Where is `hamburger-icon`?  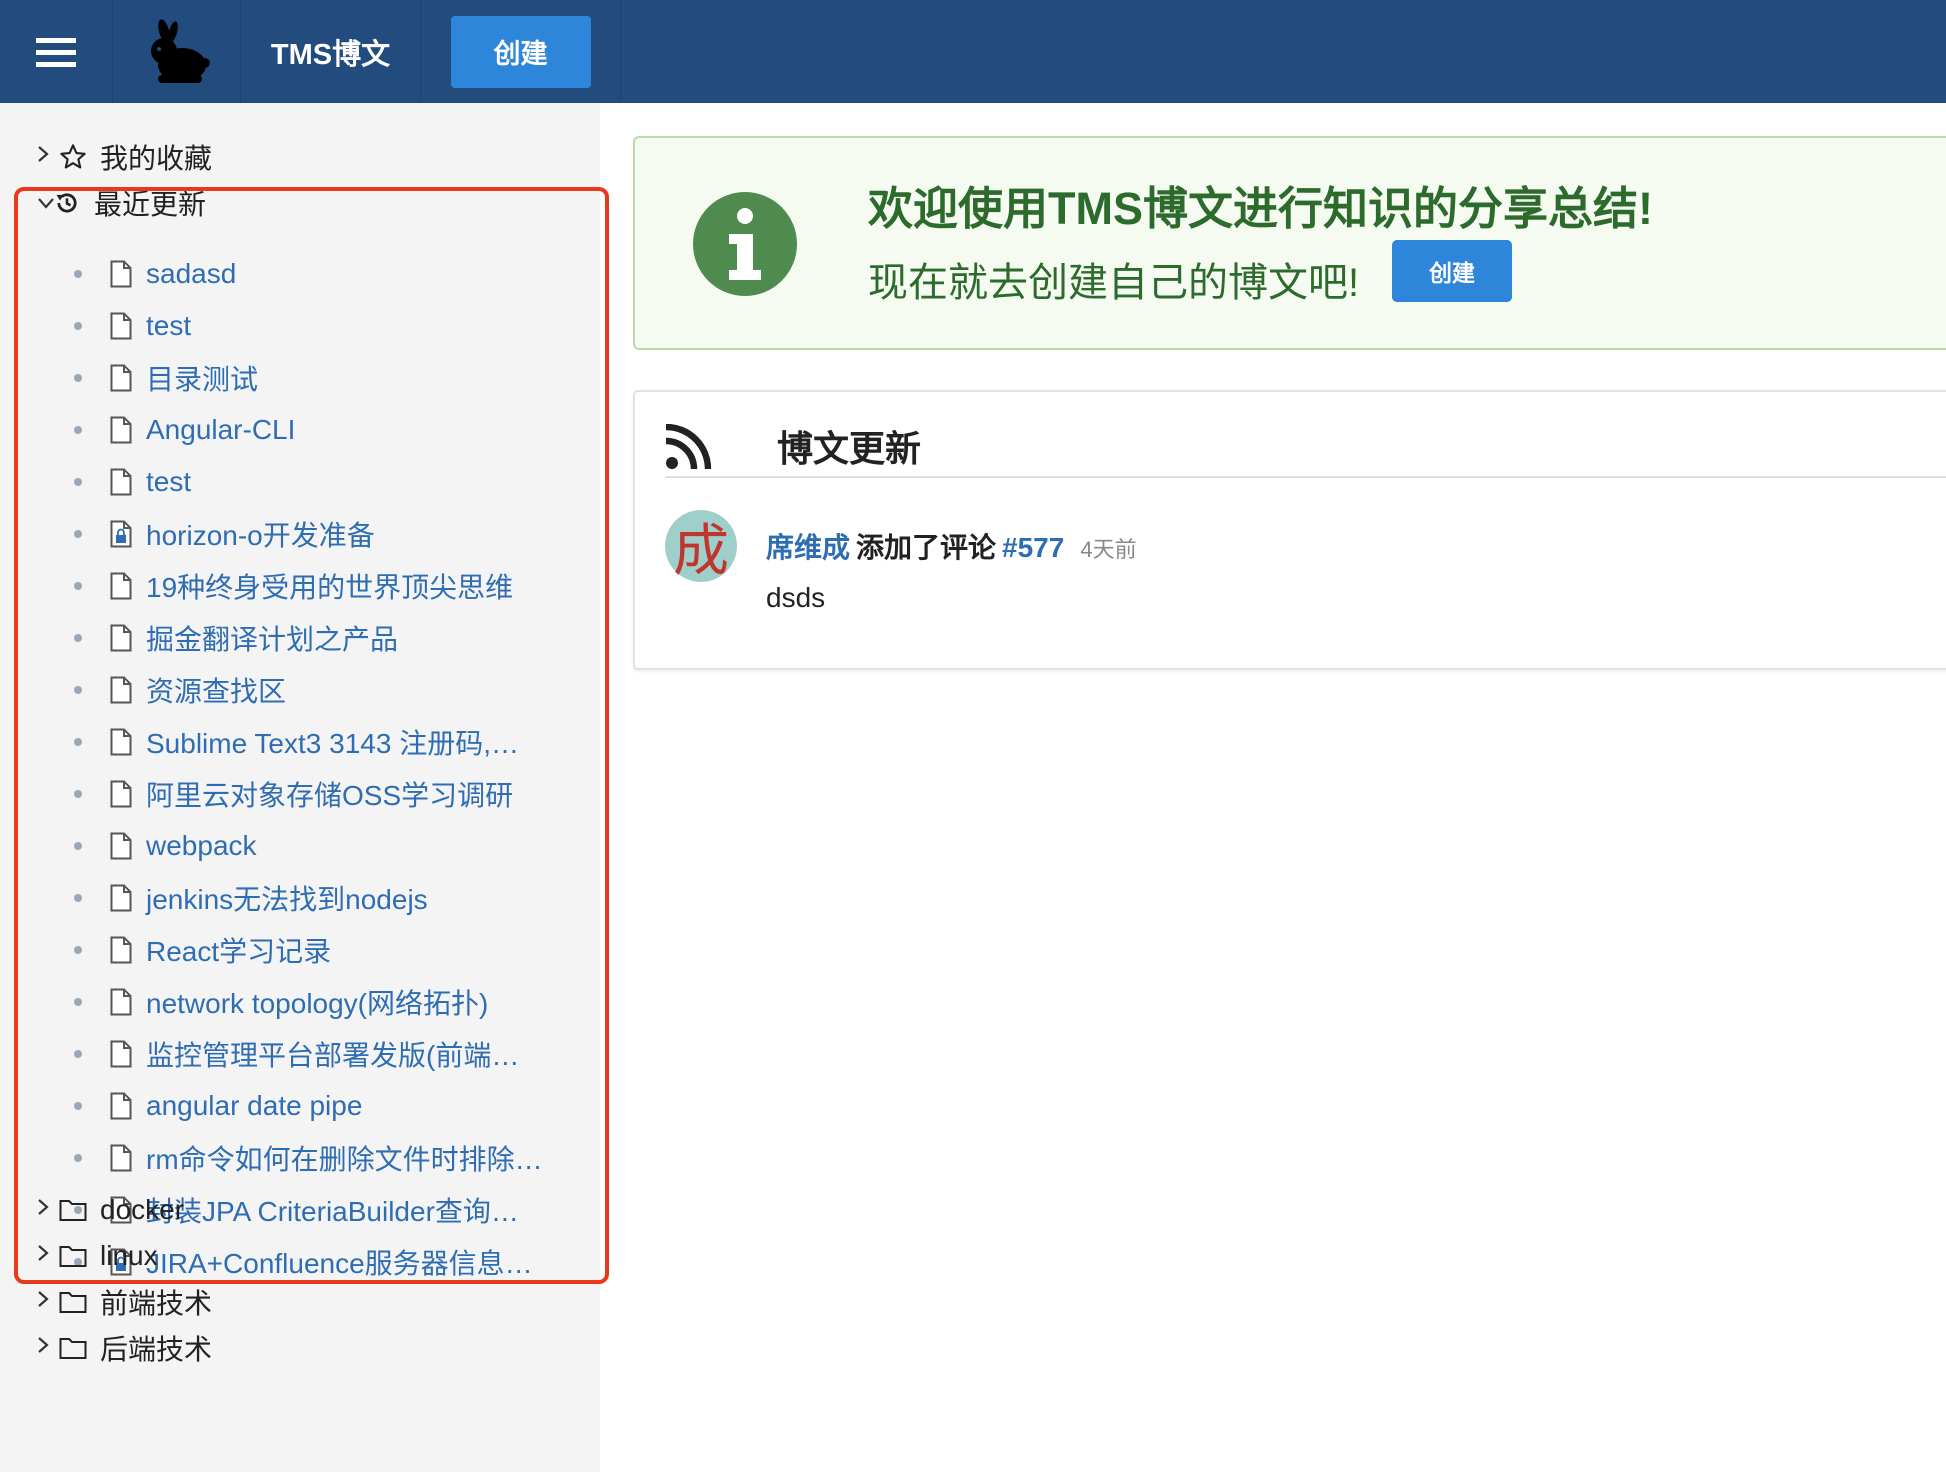
hamburger-icon is located at coordinates (56, 52).